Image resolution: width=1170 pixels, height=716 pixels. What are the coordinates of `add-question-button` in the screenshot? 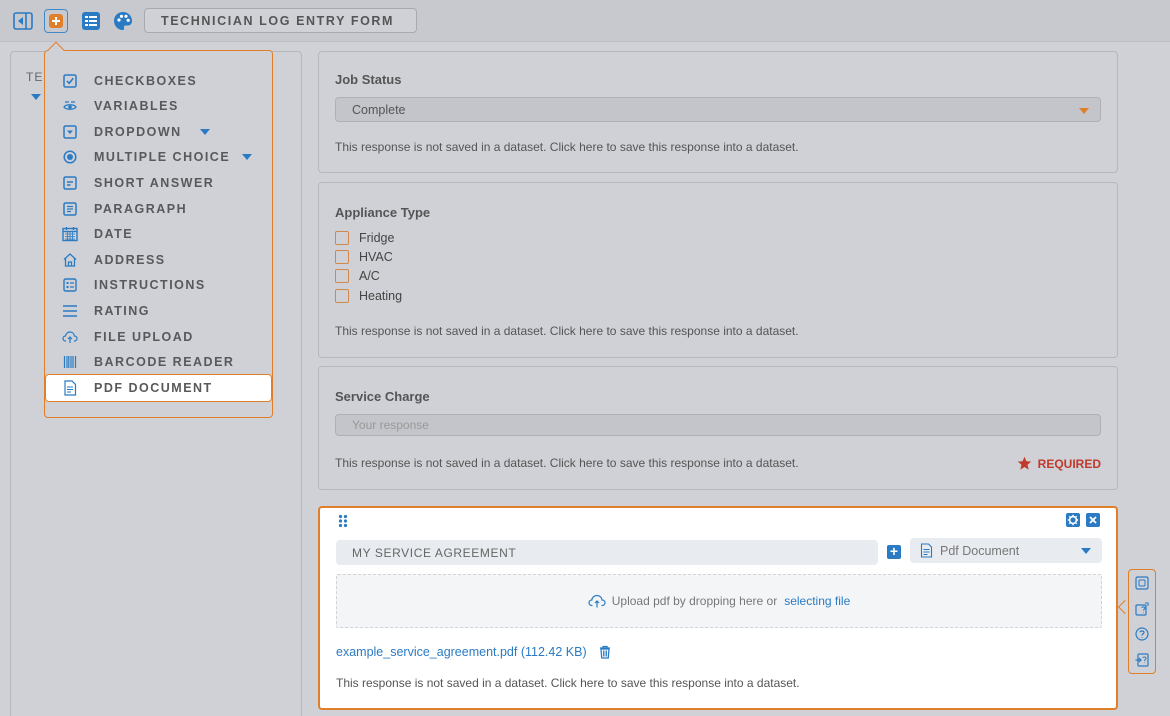 It's located at (56, 21).